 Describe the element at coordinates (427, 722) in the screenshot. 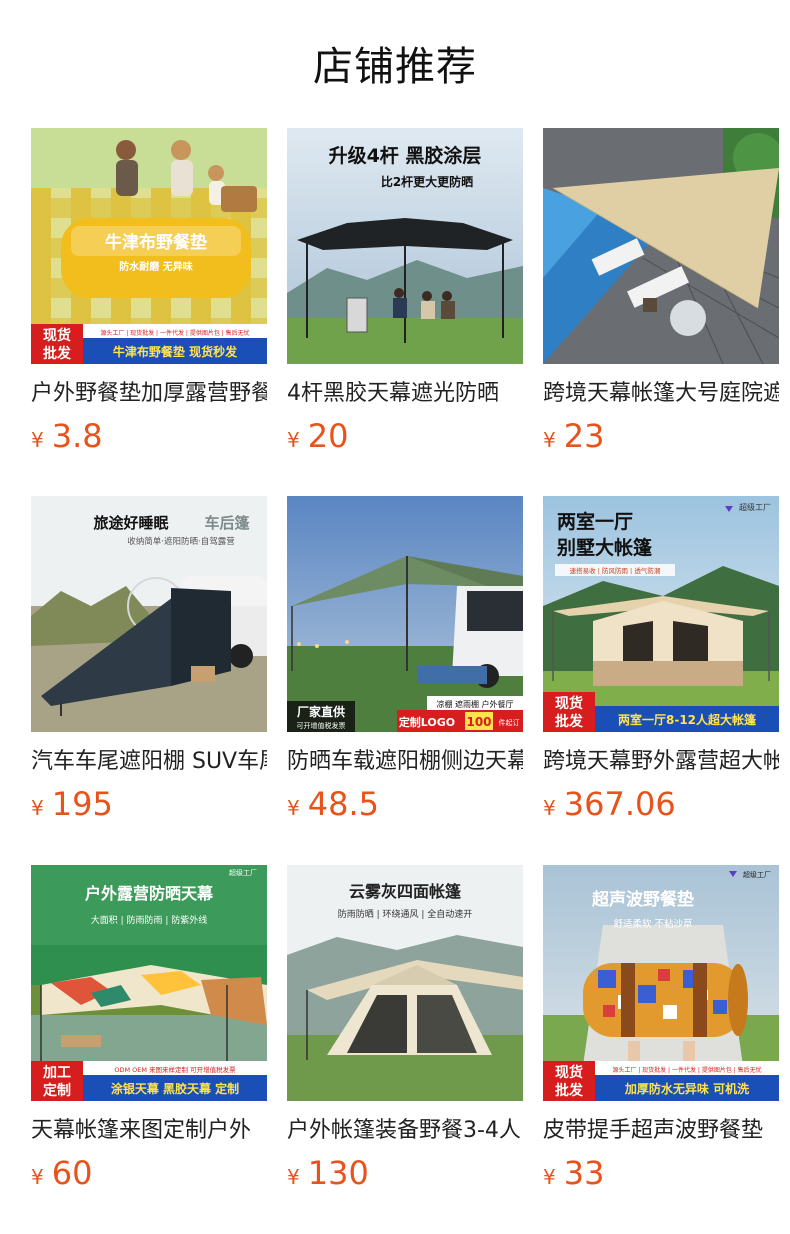

I see `svg-text: 定制LOGO` at that location.